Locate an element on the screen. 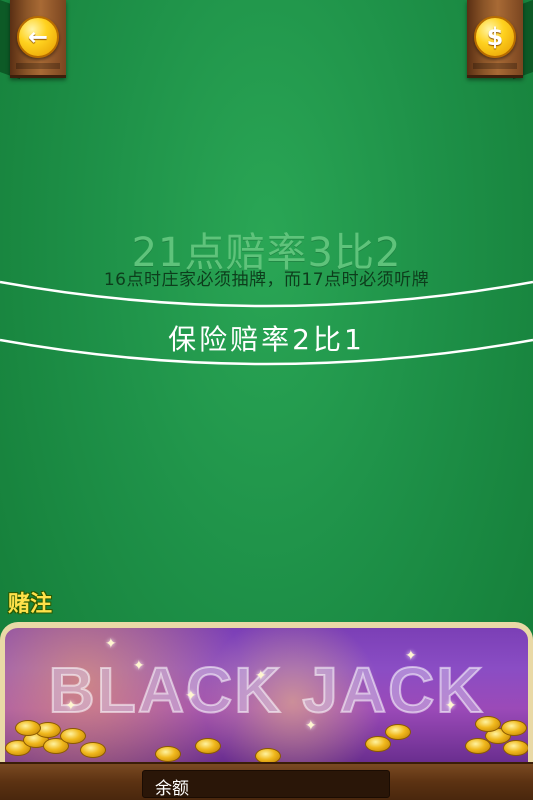  dollar-coin-icon: $ is located at coordinates (495, 37).